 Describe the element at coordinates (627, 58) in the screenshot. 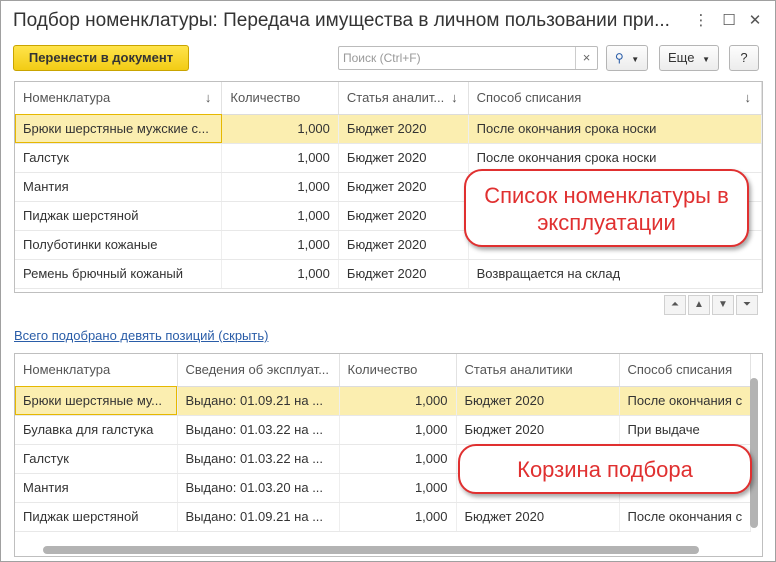

I see `search-button: ⚲ ▼` at that location.